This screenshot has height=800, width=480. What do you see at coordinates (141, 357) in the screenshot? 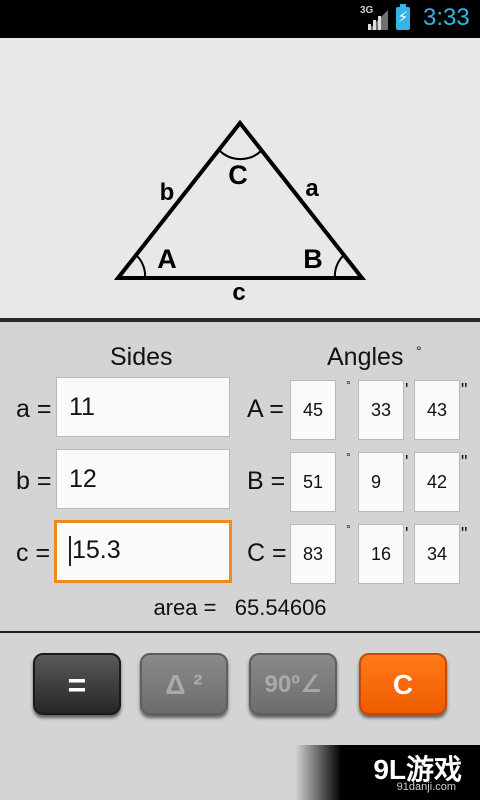
I see `sides-header: Sides` at bounding box center [141, 357].